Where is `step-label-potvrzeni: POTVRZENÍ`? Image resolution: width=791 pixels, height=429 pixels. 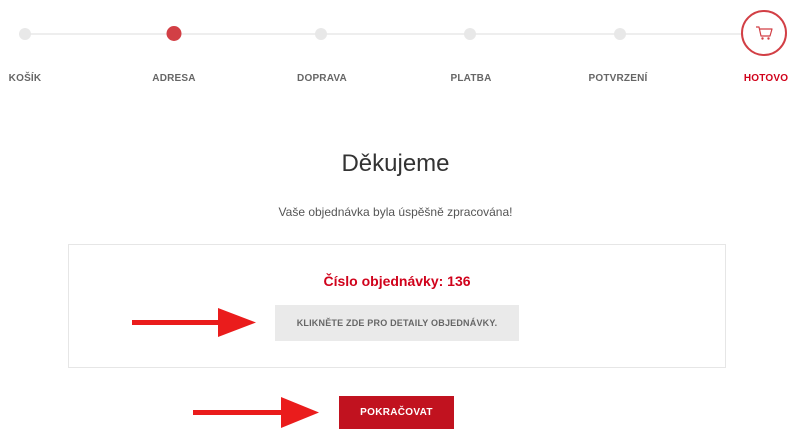 step-label-potvrzeni: POTVRZENÍ is located at coordinates (617, 78).